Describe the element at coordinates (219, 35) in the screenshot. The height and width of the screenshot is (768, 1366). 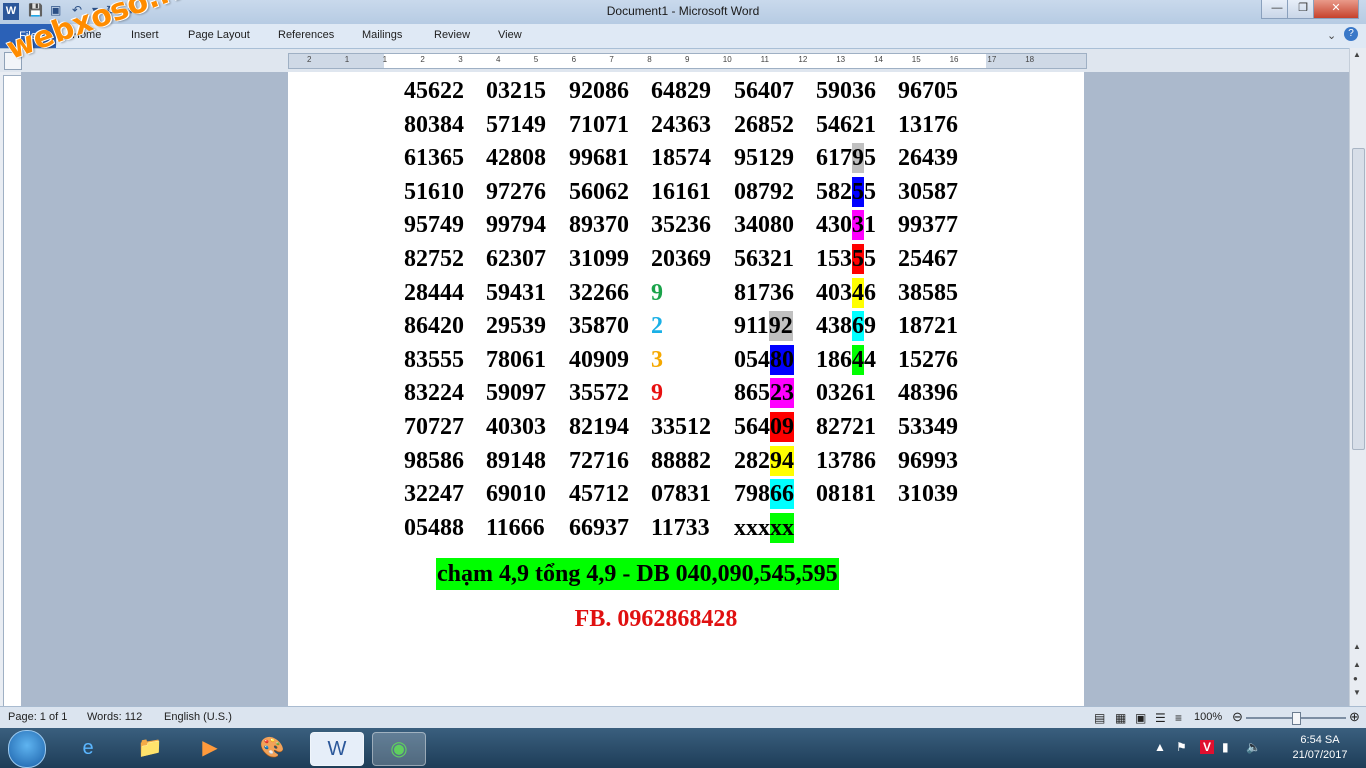
I see `tab-page-layout: Page Layout` at that location.